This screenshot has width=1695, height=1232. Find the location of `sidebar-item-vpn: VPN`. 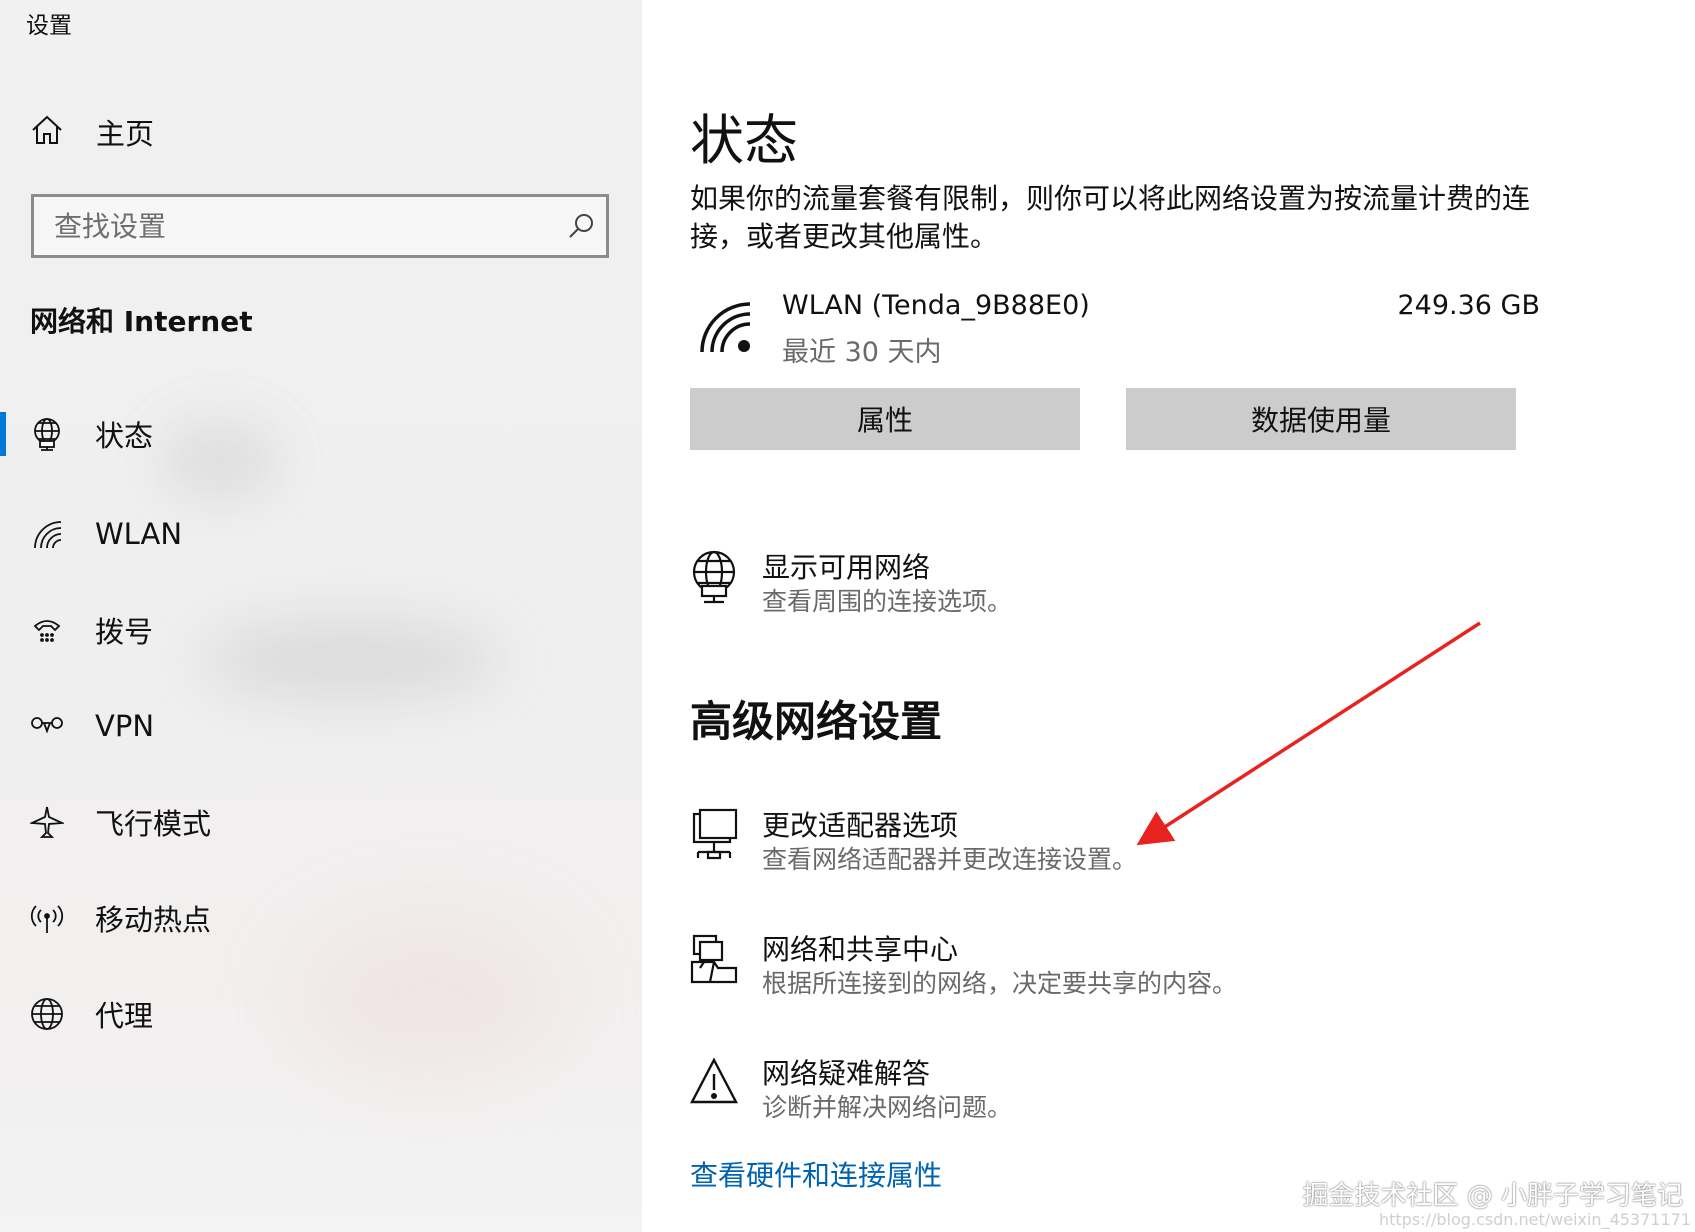

sidebar-item-vpn: VPN is located at coordinates (321, 726).